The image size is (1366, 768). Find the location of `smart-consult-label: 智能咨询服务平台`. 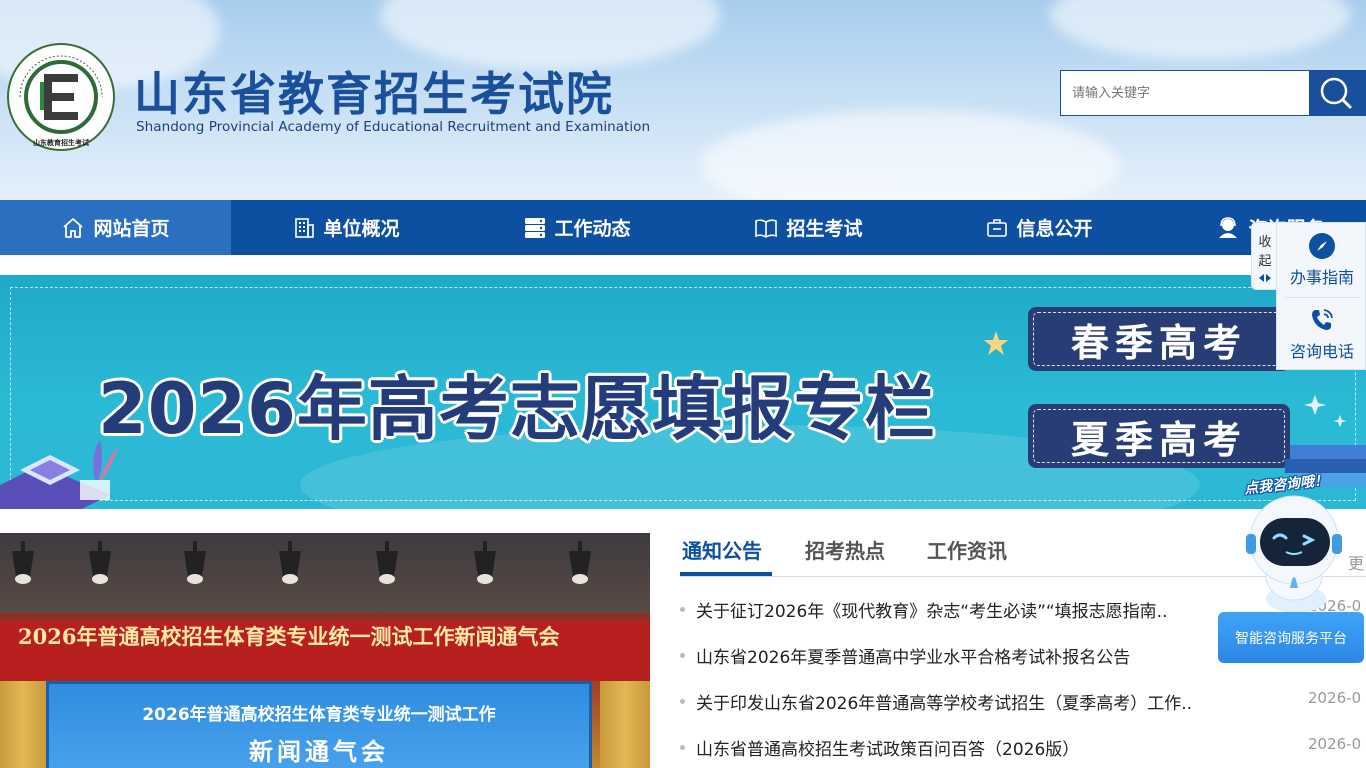

smart-consult-label: 智能咨询服务平台 is located at coordinates (1291, 638).